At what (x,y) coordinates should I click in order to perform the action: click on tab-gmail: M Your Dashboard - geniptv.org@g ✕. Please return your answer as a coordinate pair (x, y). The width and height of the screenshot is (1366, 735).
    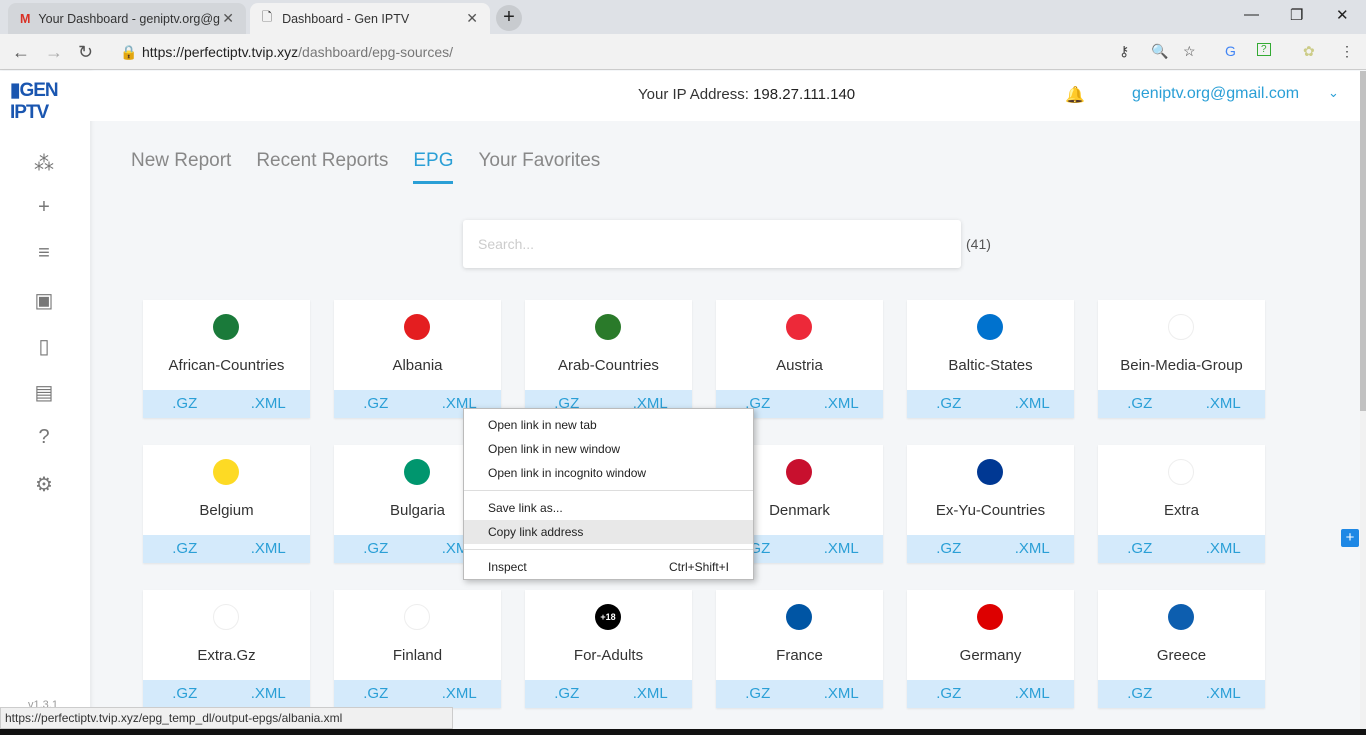
    Looking at the image, I should click on (127, 18).